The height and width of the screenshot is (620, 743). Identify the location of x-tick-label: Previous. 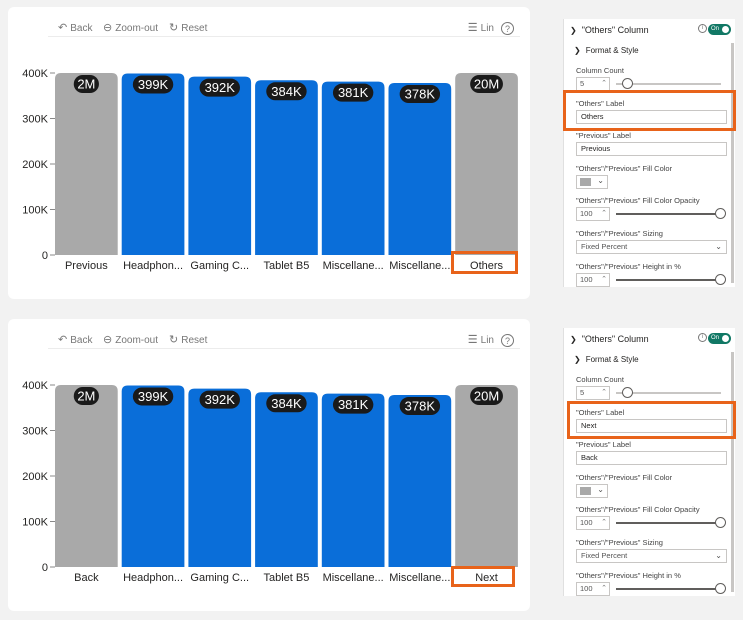
(86, 266).